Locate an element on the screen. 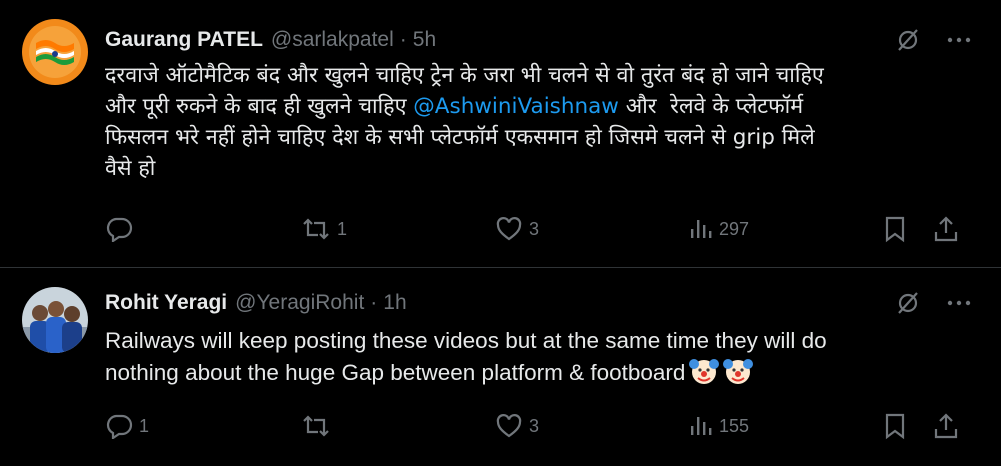  display-name: Gaurang PATEL is located at coordinates (184, 40).